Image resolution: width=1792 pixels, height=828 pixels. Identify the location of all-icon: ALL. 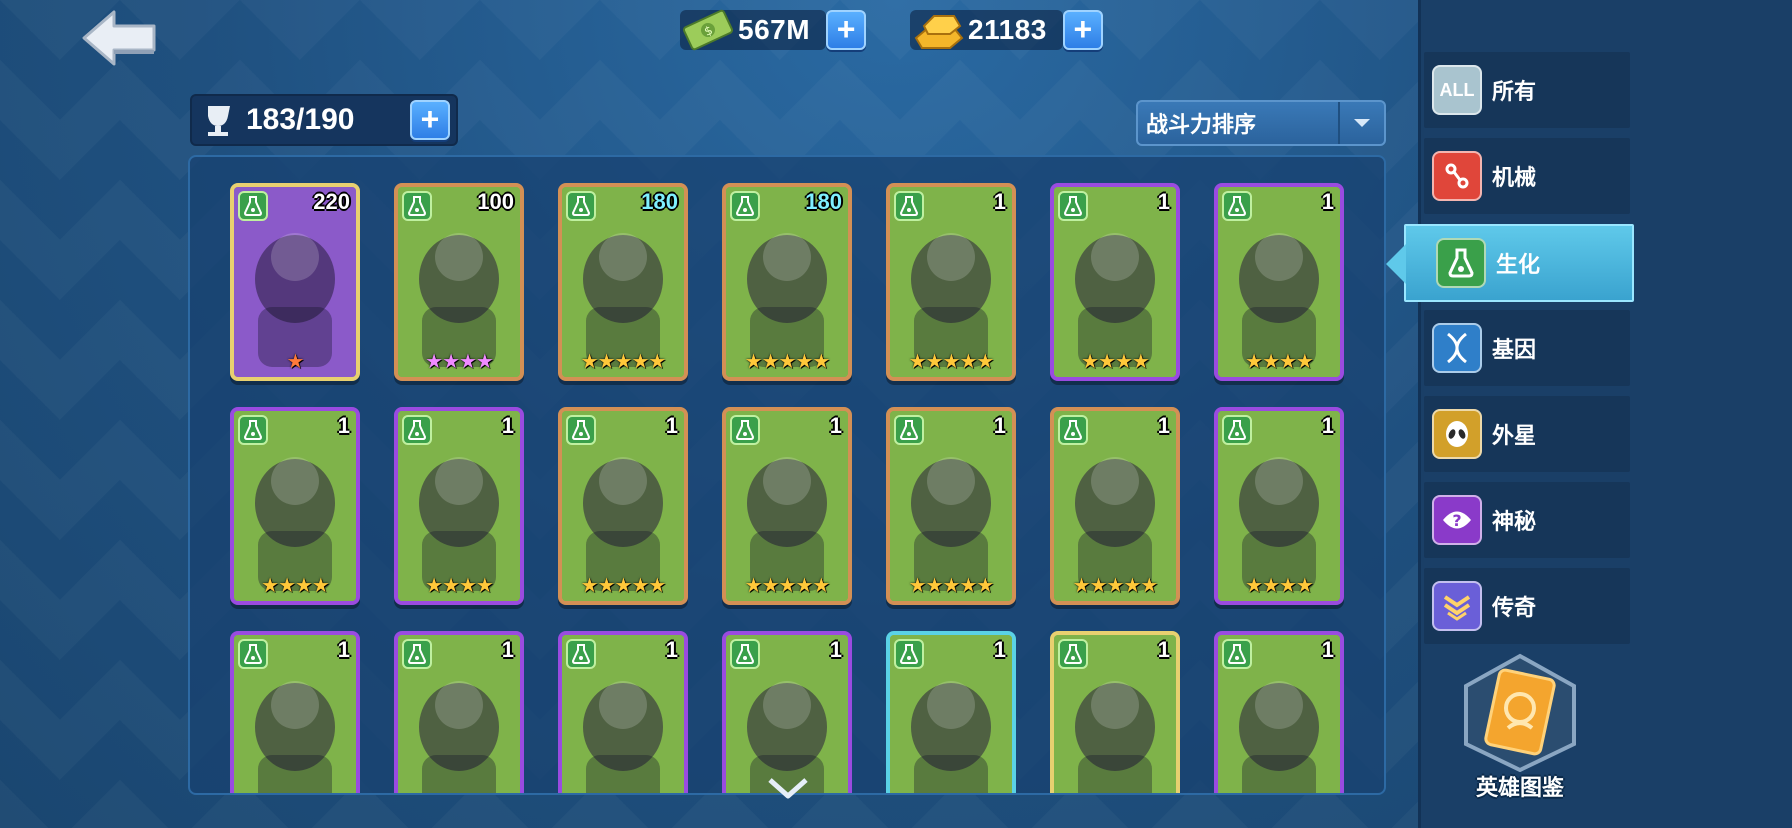
(1457, 90).